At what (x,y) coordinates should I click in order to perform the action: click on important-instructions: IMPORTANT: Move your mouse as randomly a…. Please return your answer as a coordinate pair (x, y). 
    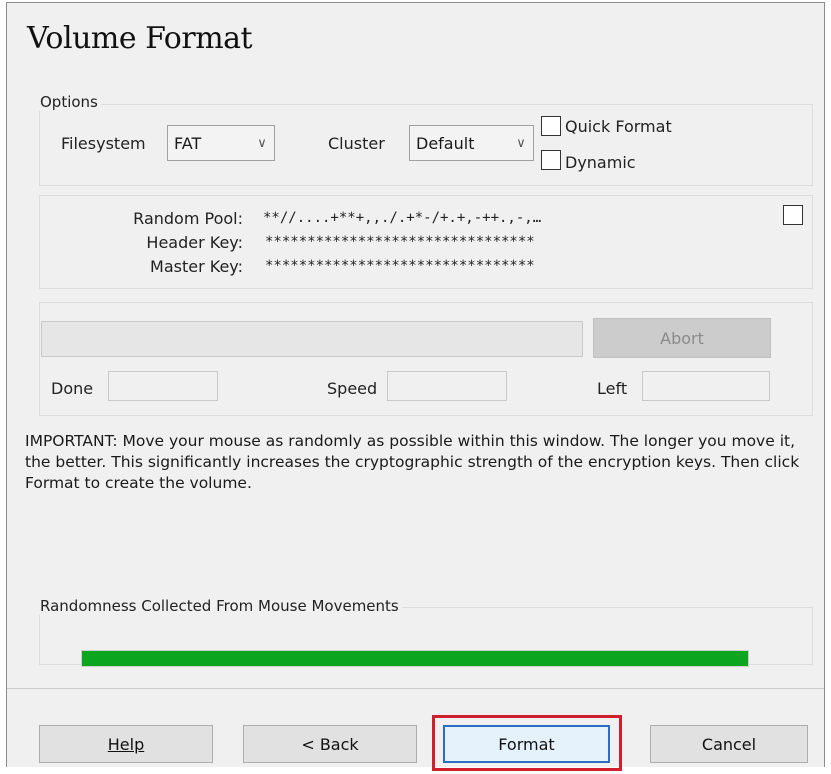
    Looking at the image, I should click on (412, 462).